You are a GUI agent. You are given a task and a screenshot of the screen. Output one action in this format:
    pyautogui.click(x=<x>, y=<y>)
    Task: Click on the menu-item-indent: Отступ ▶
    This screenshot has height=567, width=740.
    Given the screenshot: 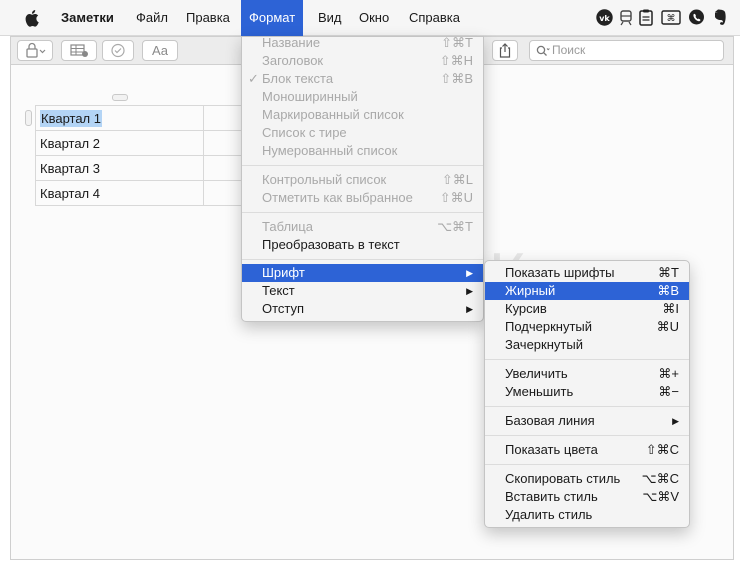 What is the action you would take?
    pyautogui.click(x=362, y=309)
    